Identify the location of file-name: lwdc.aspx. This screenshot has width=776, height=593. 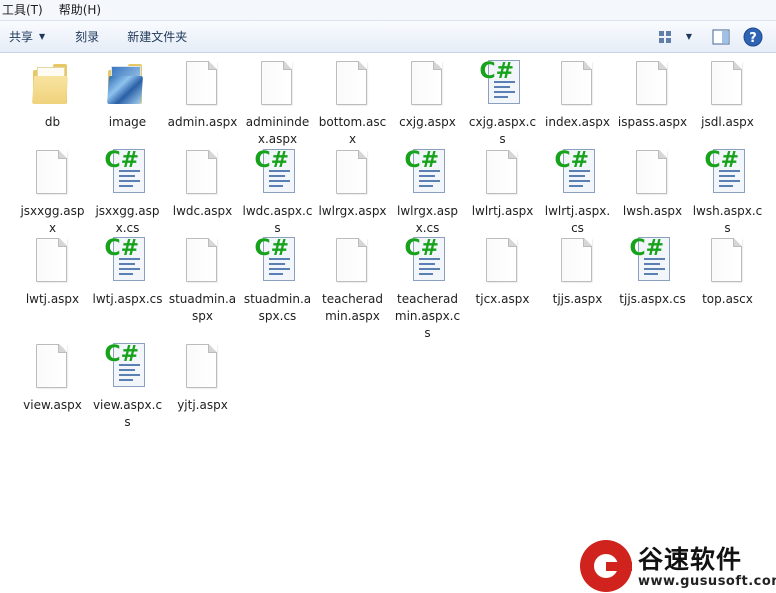
(202, 211).